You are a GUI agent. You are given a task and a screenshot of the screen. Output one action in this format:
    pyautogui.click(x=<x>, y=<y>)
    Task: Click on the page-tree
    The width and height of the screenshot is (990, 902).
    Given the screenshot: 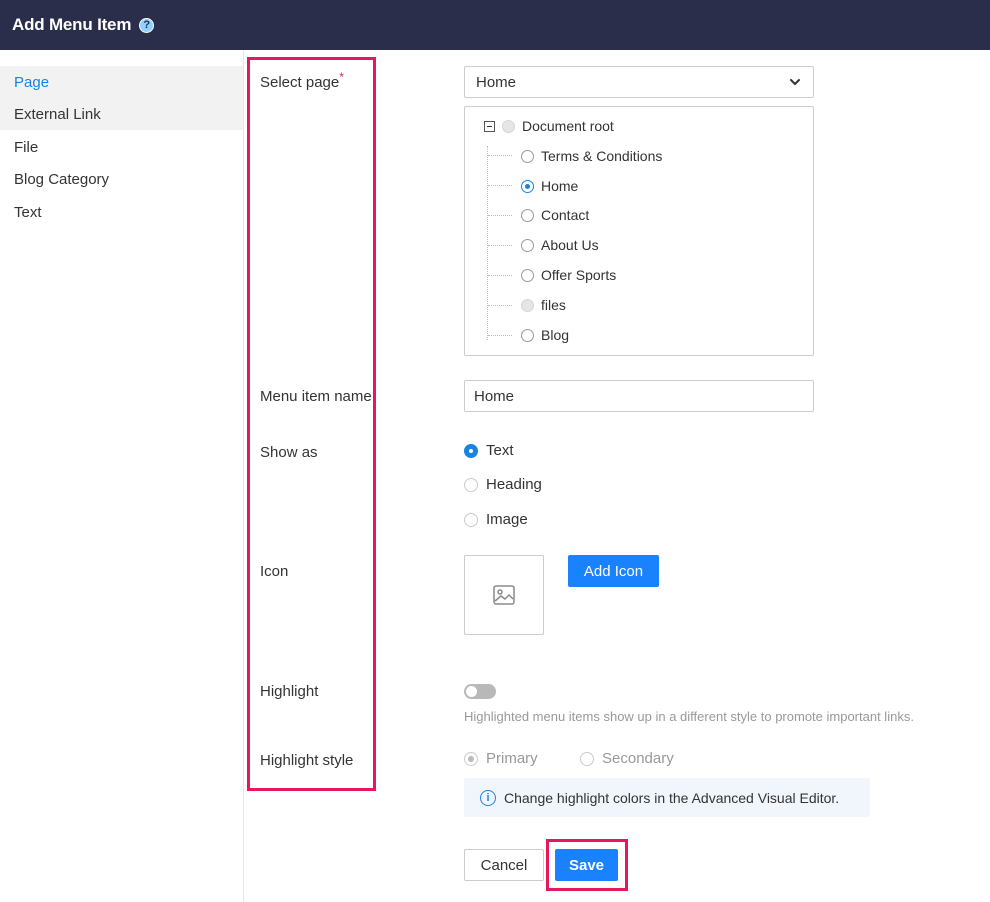 What is the action you would take?
    pyautogui.click(x=639, y=231)
    